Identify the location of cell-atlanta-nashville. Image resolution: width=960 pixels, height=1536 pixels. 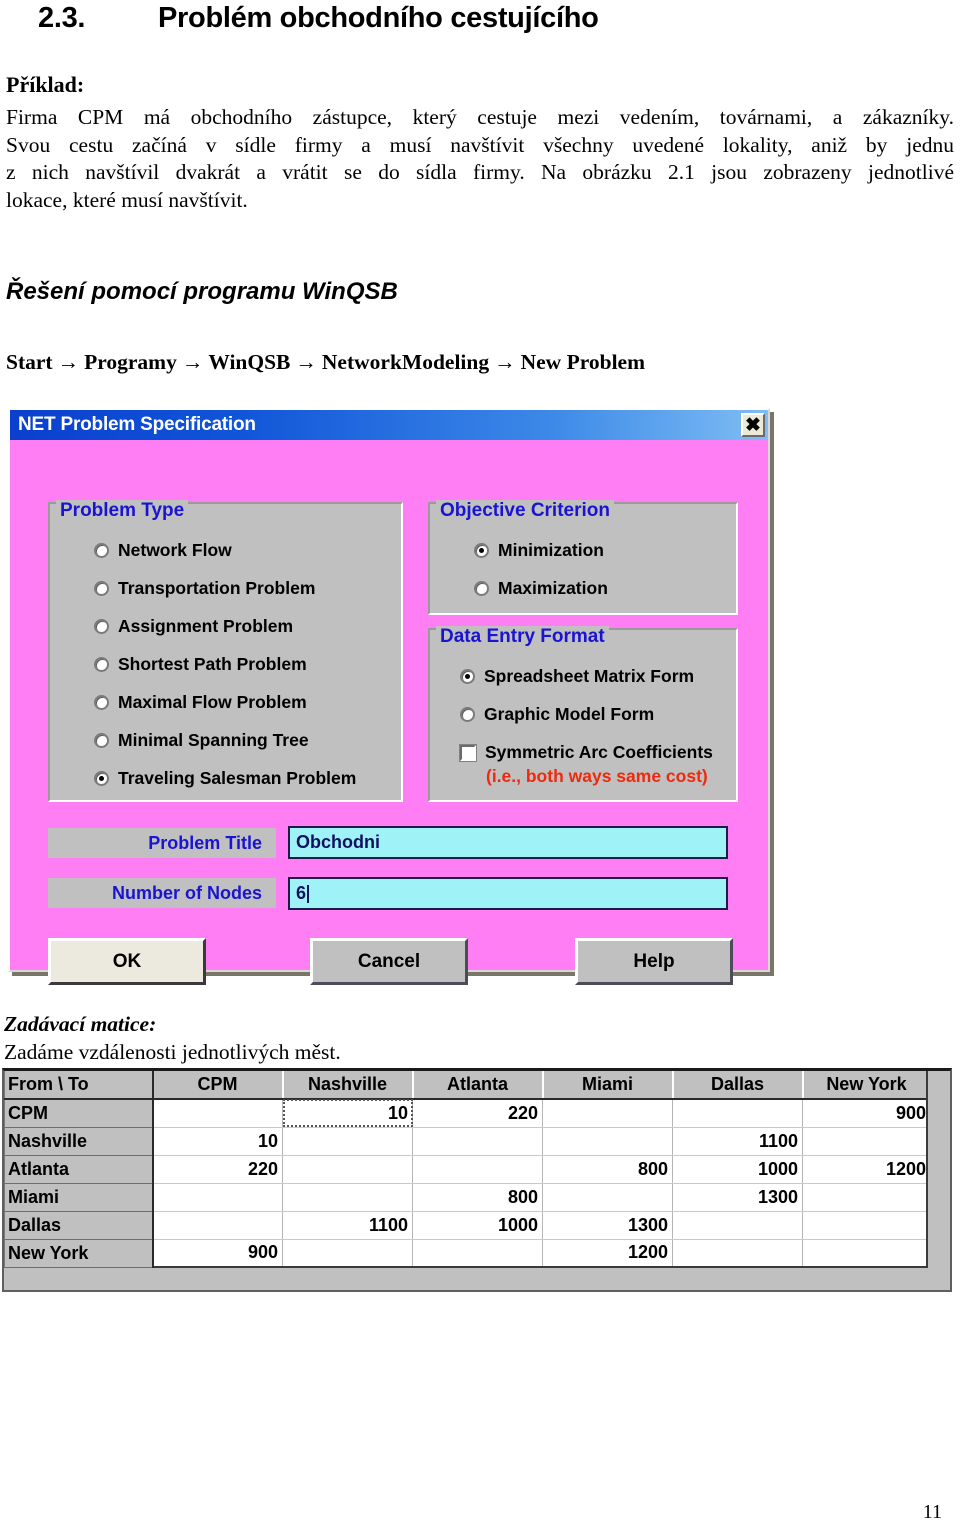
(347, 1169).